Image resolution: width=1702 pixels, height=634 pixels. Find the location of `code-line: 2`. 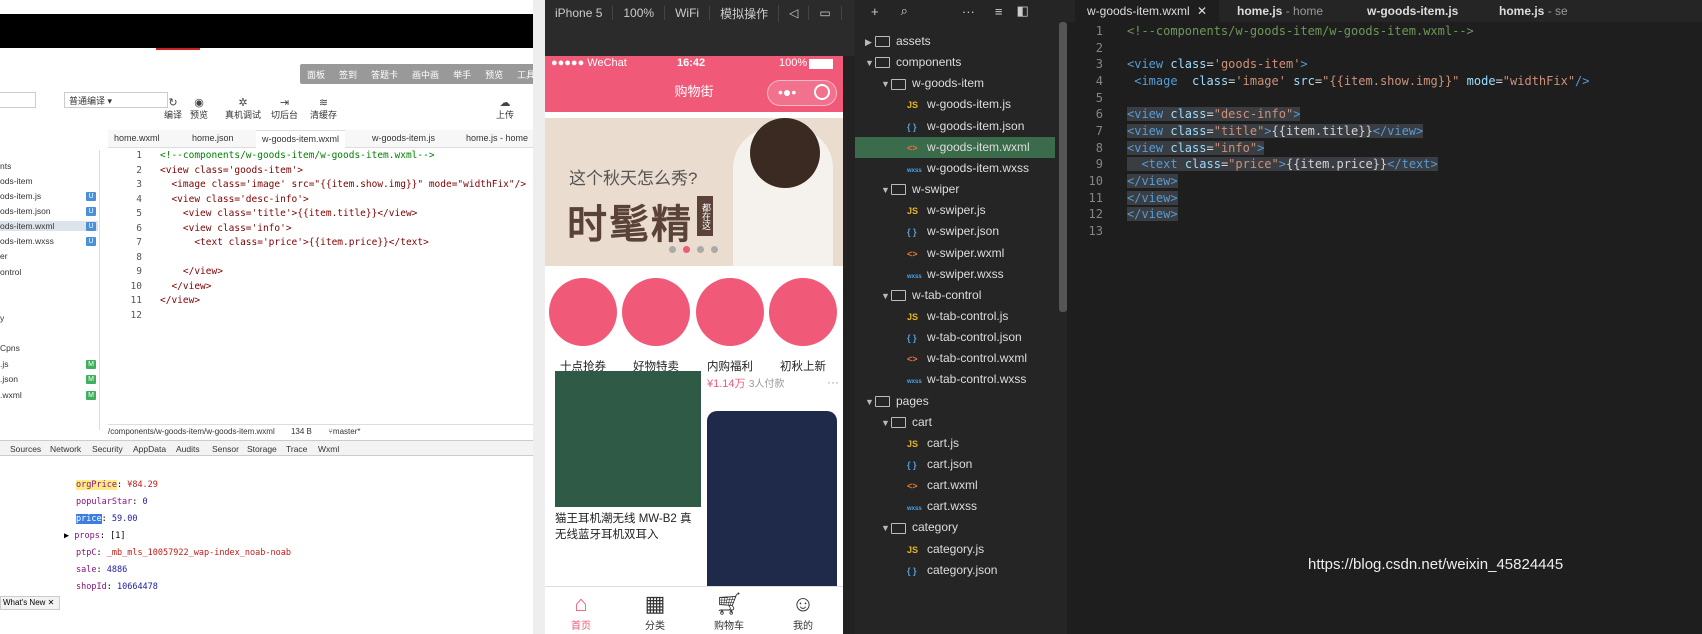

code-line: 2 is located at coordinates (1384, 49).